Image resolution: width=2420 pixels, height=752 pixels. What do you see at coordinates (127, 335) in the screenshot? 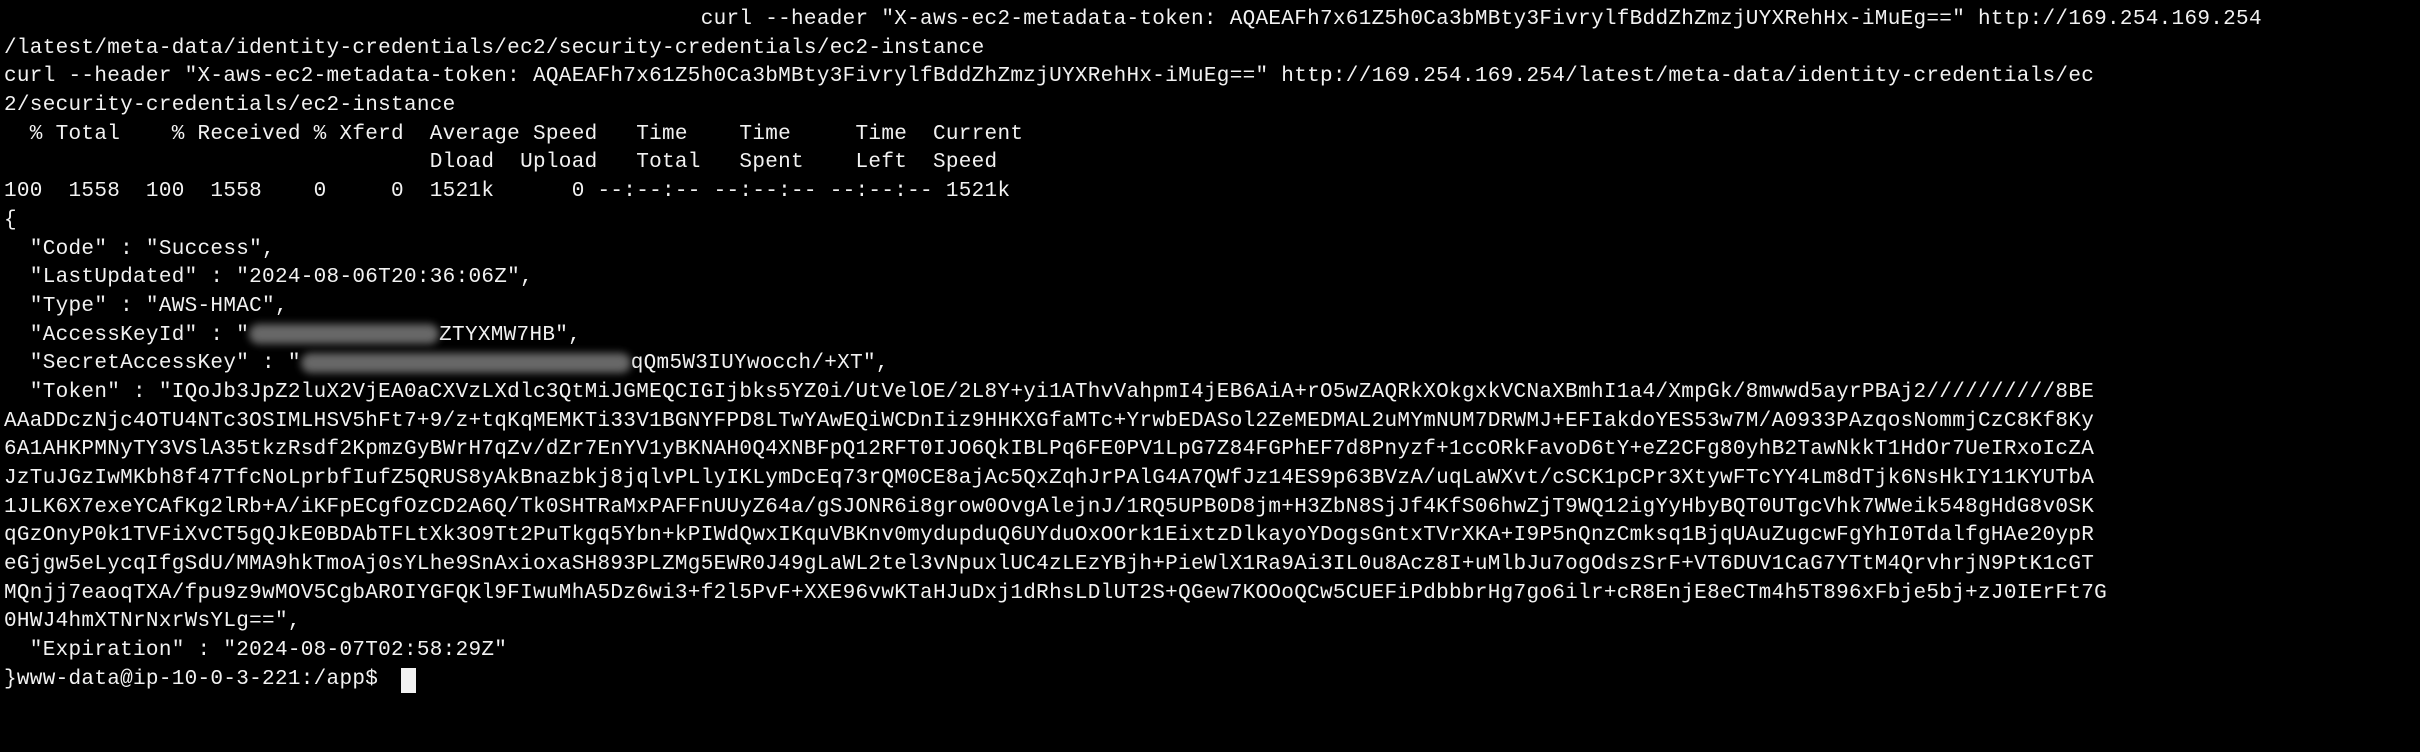
I see `access-key-label: "AccessKeyId" : "` at bounding box center [127, 335].